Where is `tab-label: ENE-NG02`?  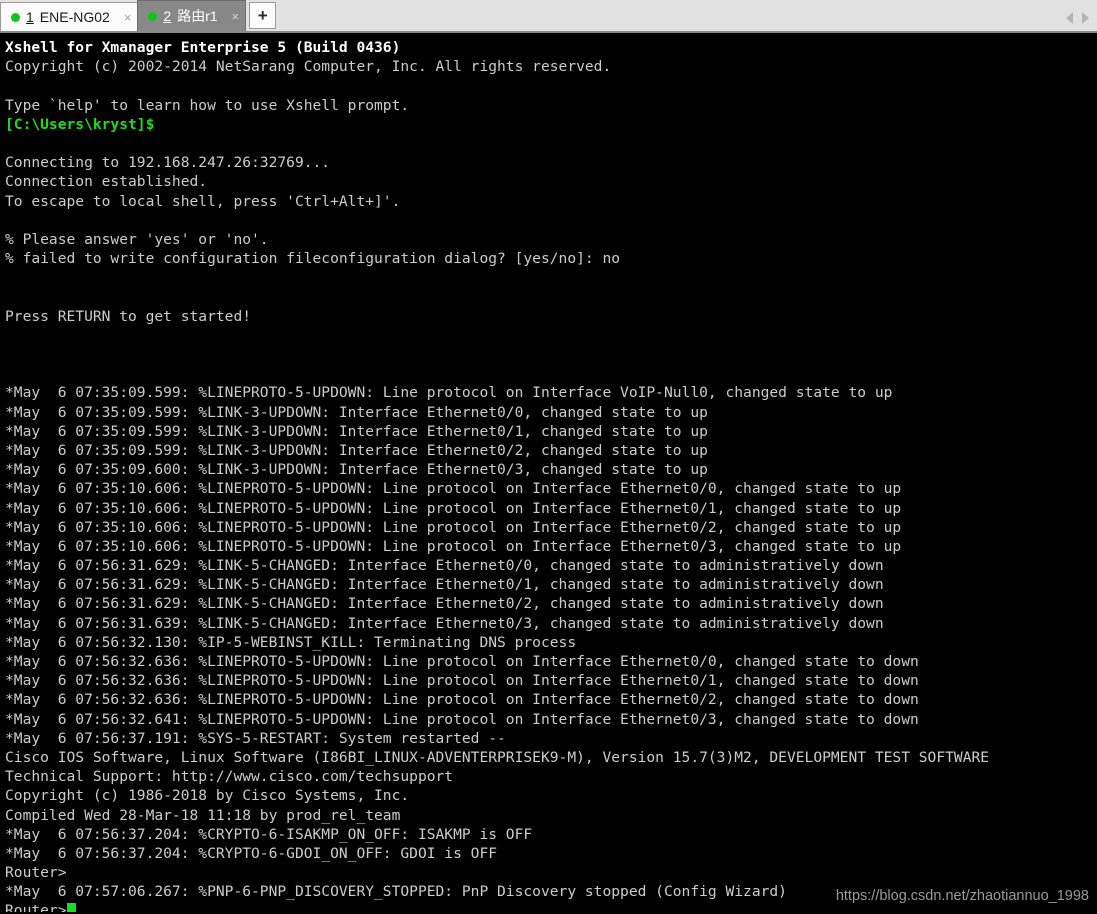 tab-label: ENE-NG02 is located at coordinates (74, 17).